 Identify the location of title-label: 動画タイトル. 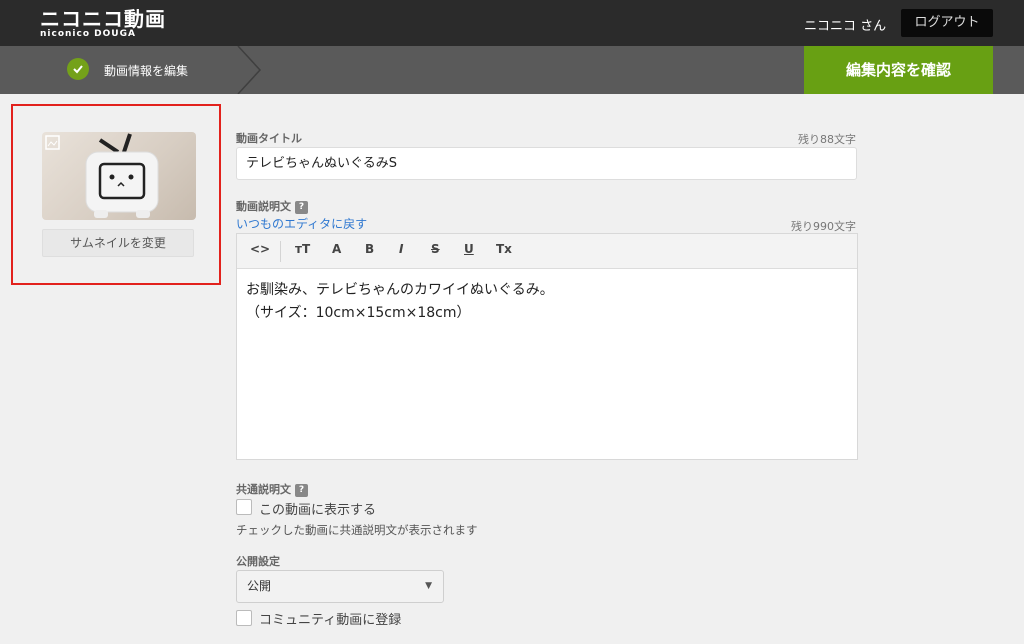
(269, 138).